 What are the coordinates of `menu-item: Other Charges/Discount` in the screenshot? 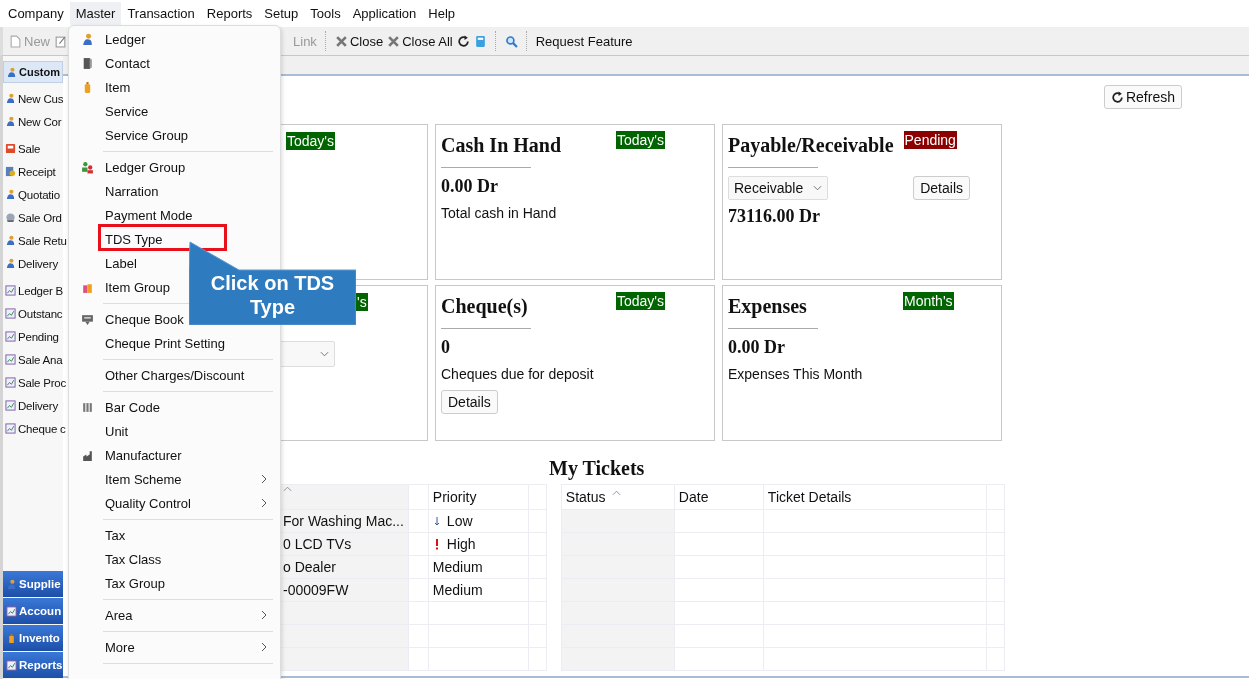 It's located at (174, 375).